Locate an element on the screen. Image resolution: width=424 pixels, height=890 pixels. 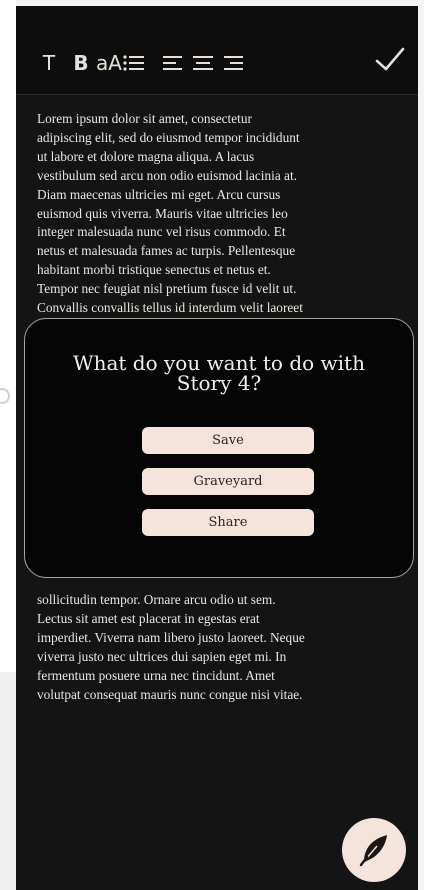
text-tool-label: T is located at coordinates (49, 63).